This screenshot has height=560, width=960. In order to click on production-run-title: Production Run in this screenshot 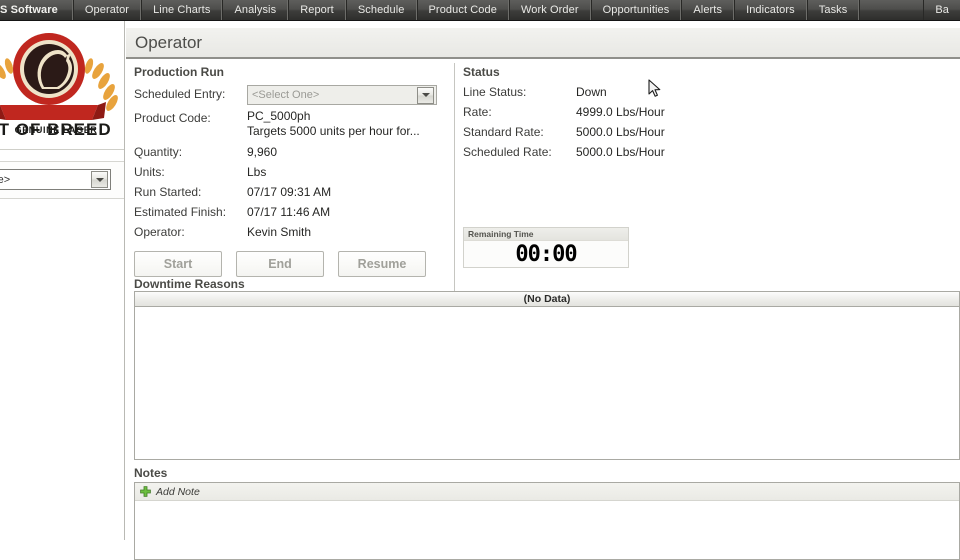, I will do `click(179, 72)`.